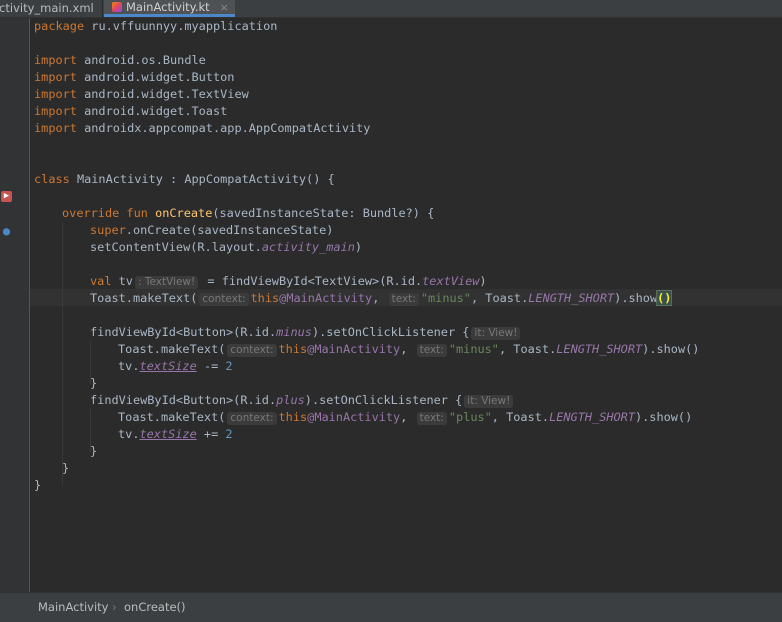 The width and height of the screenshot is (782, 622). Describe the element at coordinates (6, 196) in the screenshot. I see `run-class-icon: ▶` at that location.